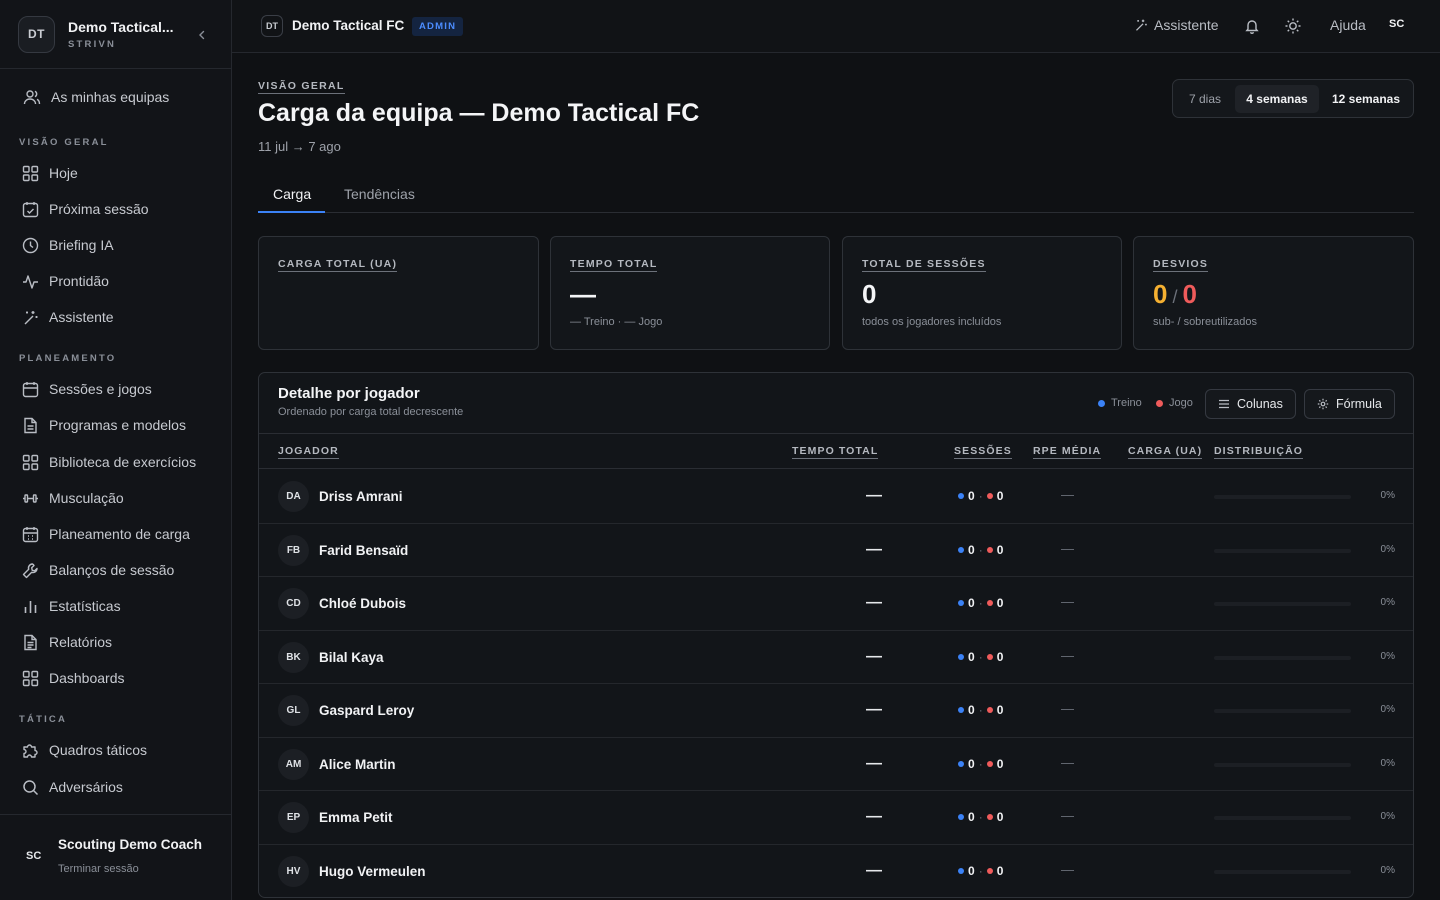 This screenshot has width=1440, height=900. What do you see at coordinates (1293, 26) in the screenshot?
I see `sun-icon` at bounding box center [1293, 26].